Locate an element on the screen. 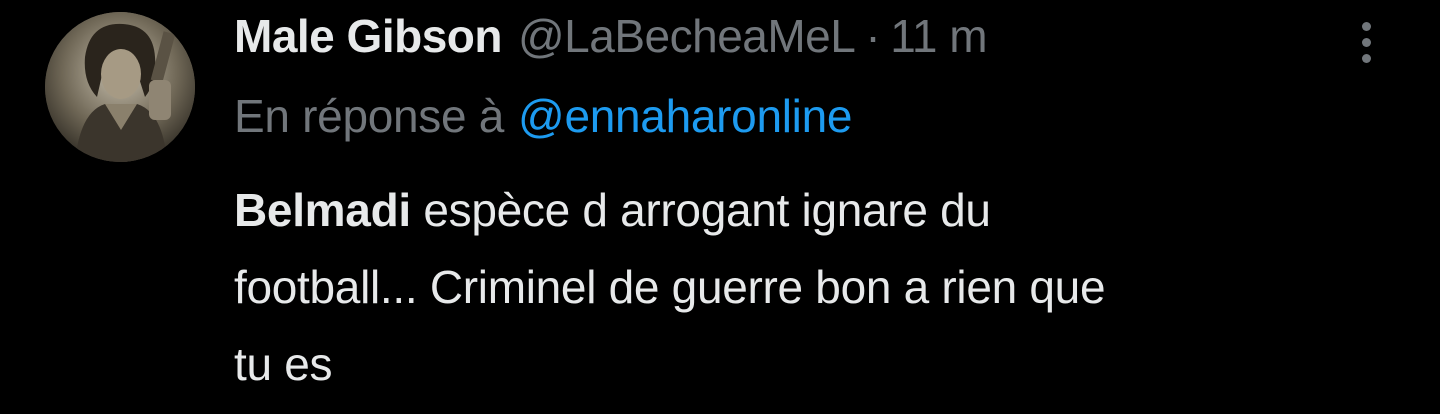 The width and height of the screenshot is (1440, 414). more-options-button is located at coordinates (1366, 42).